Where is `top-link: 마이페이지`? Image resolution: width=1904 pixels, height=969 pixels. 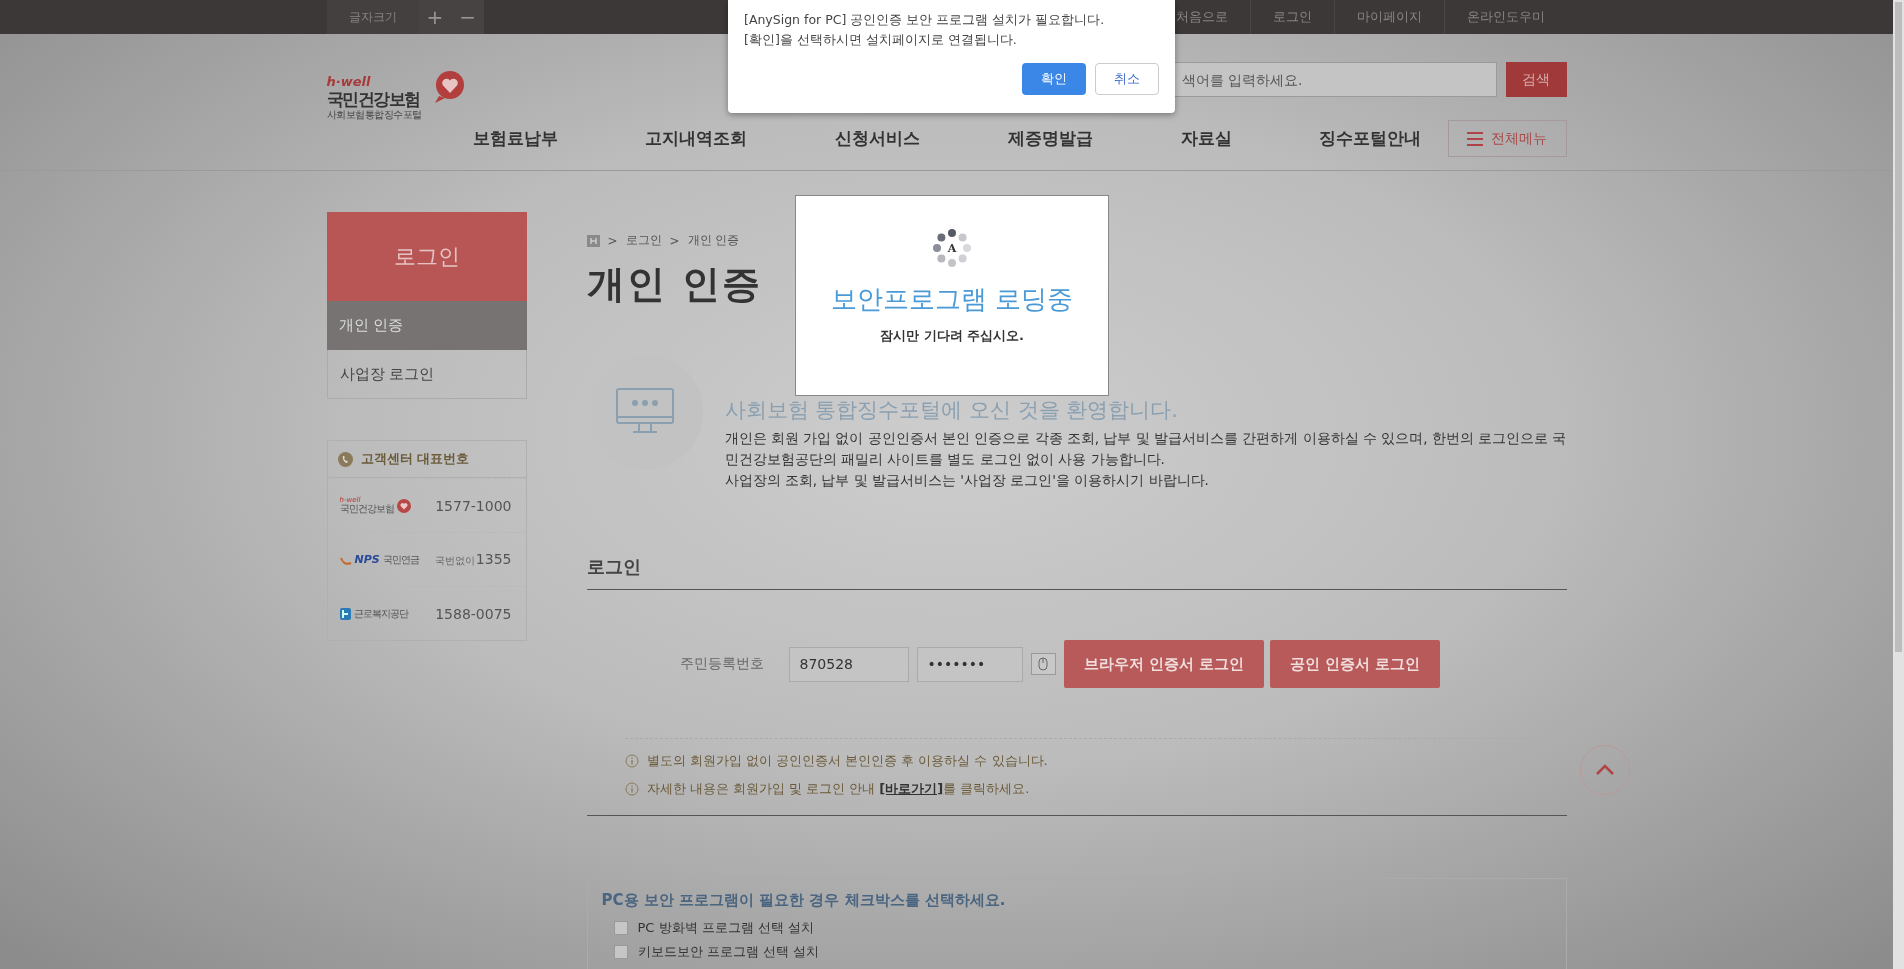 top-link: 마이페이지 is located at coordinates (1388, 17).